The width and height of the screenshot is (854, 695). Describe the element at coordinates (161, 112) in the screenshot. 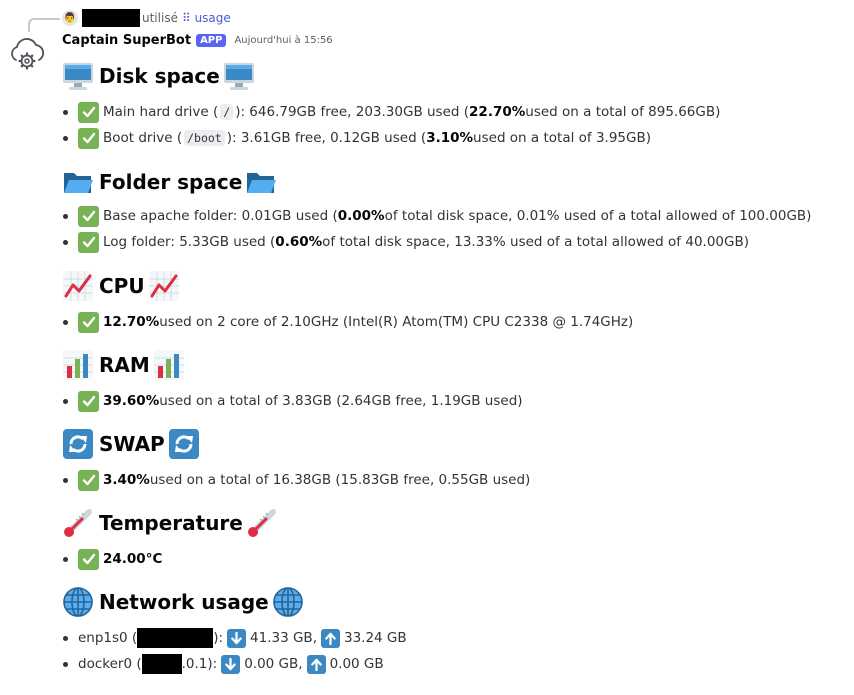

I see `item-text: Main hard drive (` at that location.